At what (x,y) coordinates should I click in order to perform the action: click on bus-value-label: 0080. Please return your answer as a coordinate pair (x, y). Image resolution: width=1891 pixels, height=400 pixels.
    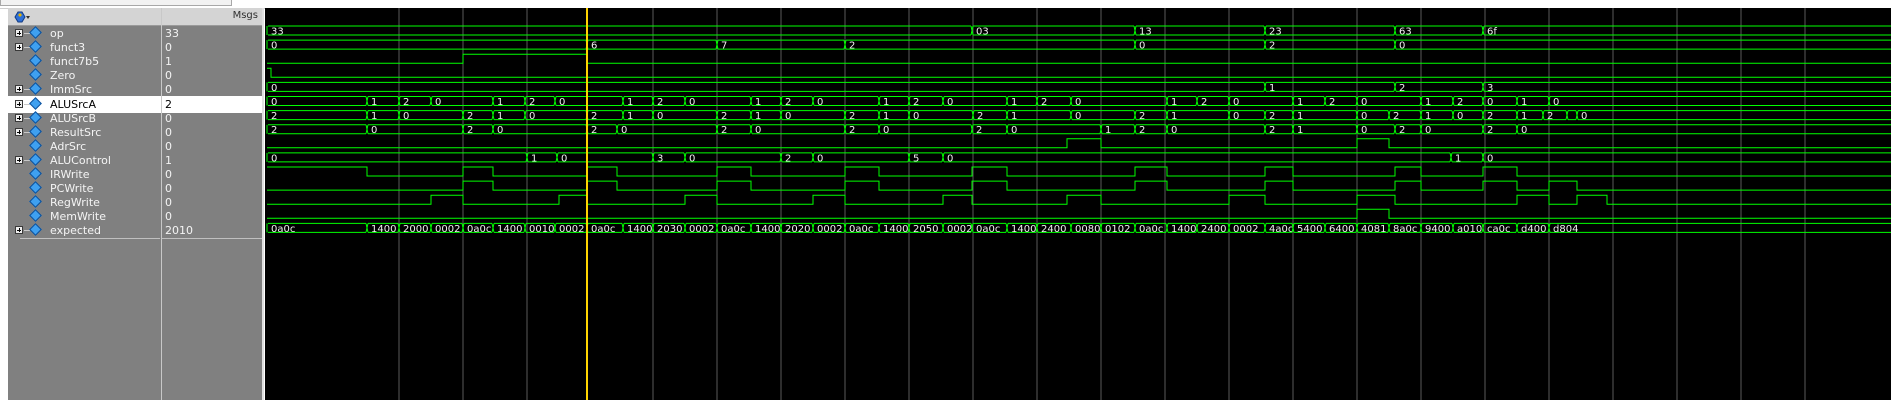
    Looking at the image, I should click on (1087, 229).